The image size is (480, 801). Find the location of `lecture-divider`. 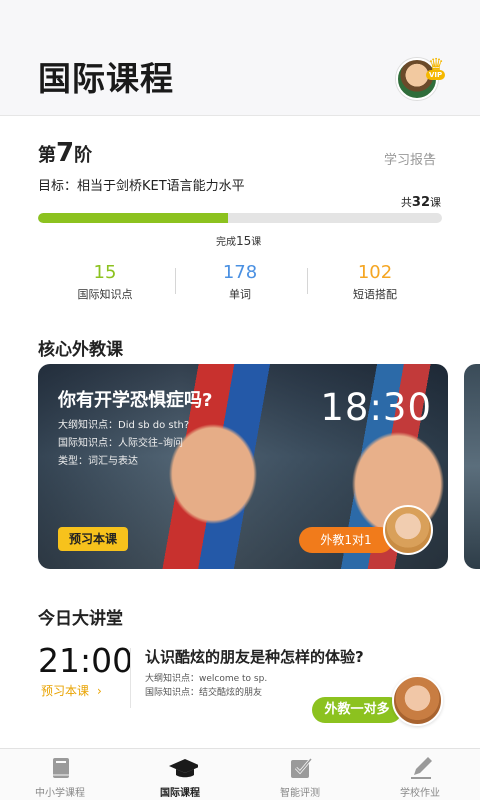

lecture-divider is located at coordinates (130, 678).